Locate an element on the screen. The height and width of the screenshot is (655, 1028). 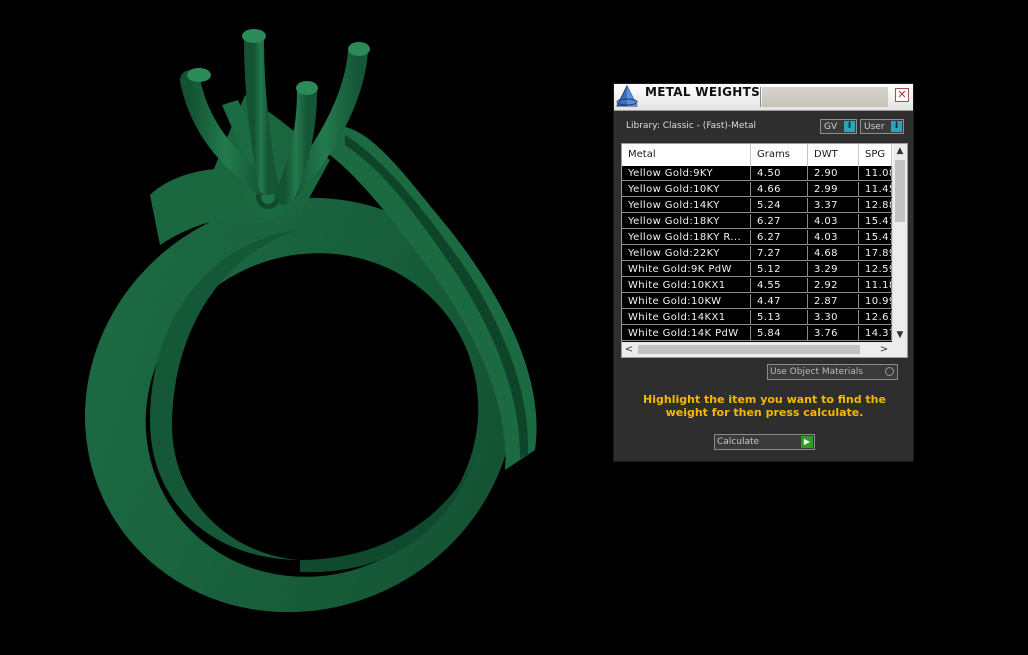
panel-title: METAL WEIGHTS is located at coordinates (703, 92).